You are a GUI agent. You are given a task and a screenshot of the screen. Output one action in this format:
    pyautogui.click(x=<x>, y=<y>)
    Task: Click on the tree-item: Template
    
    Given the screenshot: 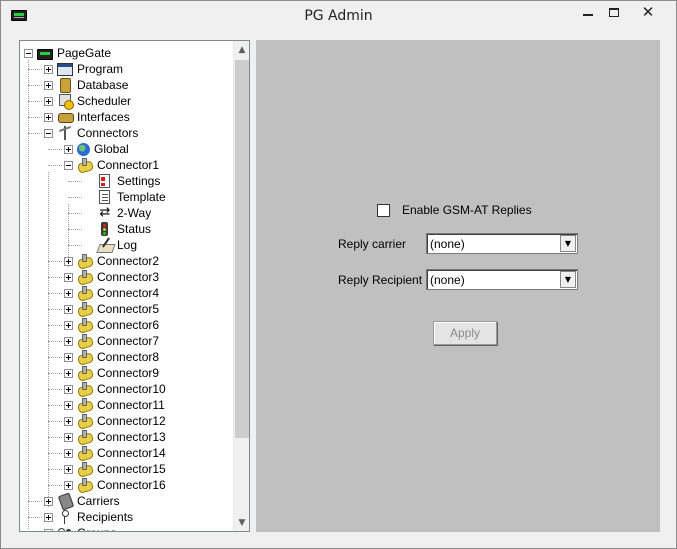 What is the action you would take?
    pyautogui.click(x=125, y=197)
    